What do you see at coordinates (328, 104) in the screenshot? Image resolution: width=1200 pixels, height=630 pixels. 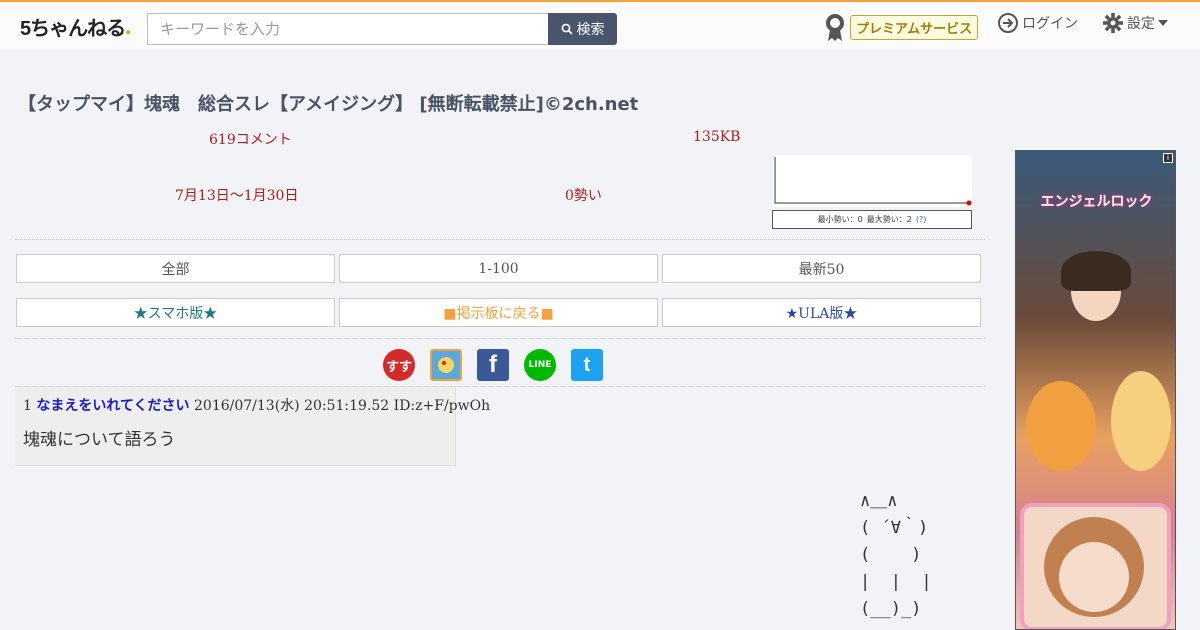 I see `thread-title: 【タップマイ】塊魂 総合スレ【アメイジング】 [無断転載禁止]©2ch.net` at bounding box center [328, 104].